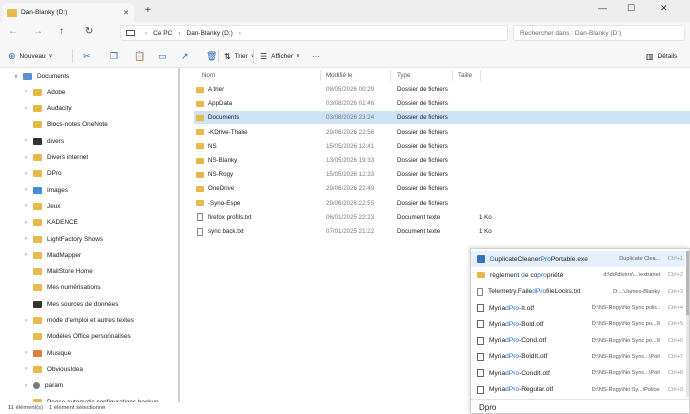  What do you see at coordinates (422, 89) in the screenshot?
I see `file-type: Dossier de fichiers` at bounding box center [422, 89].